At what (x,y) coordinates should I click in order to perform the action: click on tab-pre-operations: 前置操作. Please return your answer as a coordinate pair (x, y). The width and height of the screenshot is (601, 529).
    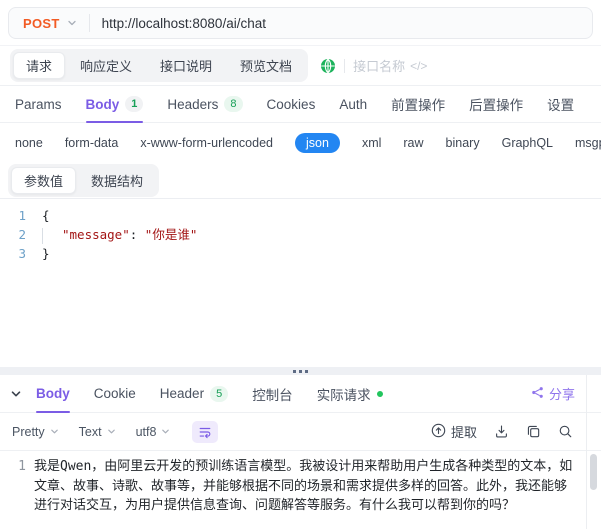
    Looking at the image, I should click on (418, 104).